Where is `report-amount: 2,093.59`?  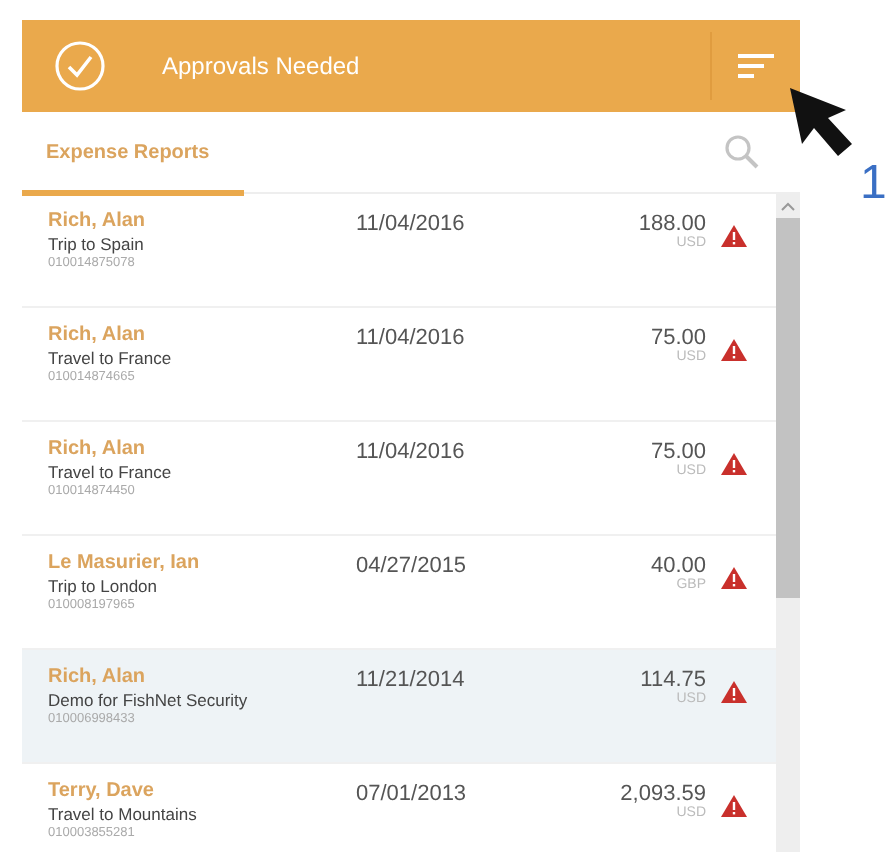
report-amount: 2,093.59 is located at coordinates (663, 794).